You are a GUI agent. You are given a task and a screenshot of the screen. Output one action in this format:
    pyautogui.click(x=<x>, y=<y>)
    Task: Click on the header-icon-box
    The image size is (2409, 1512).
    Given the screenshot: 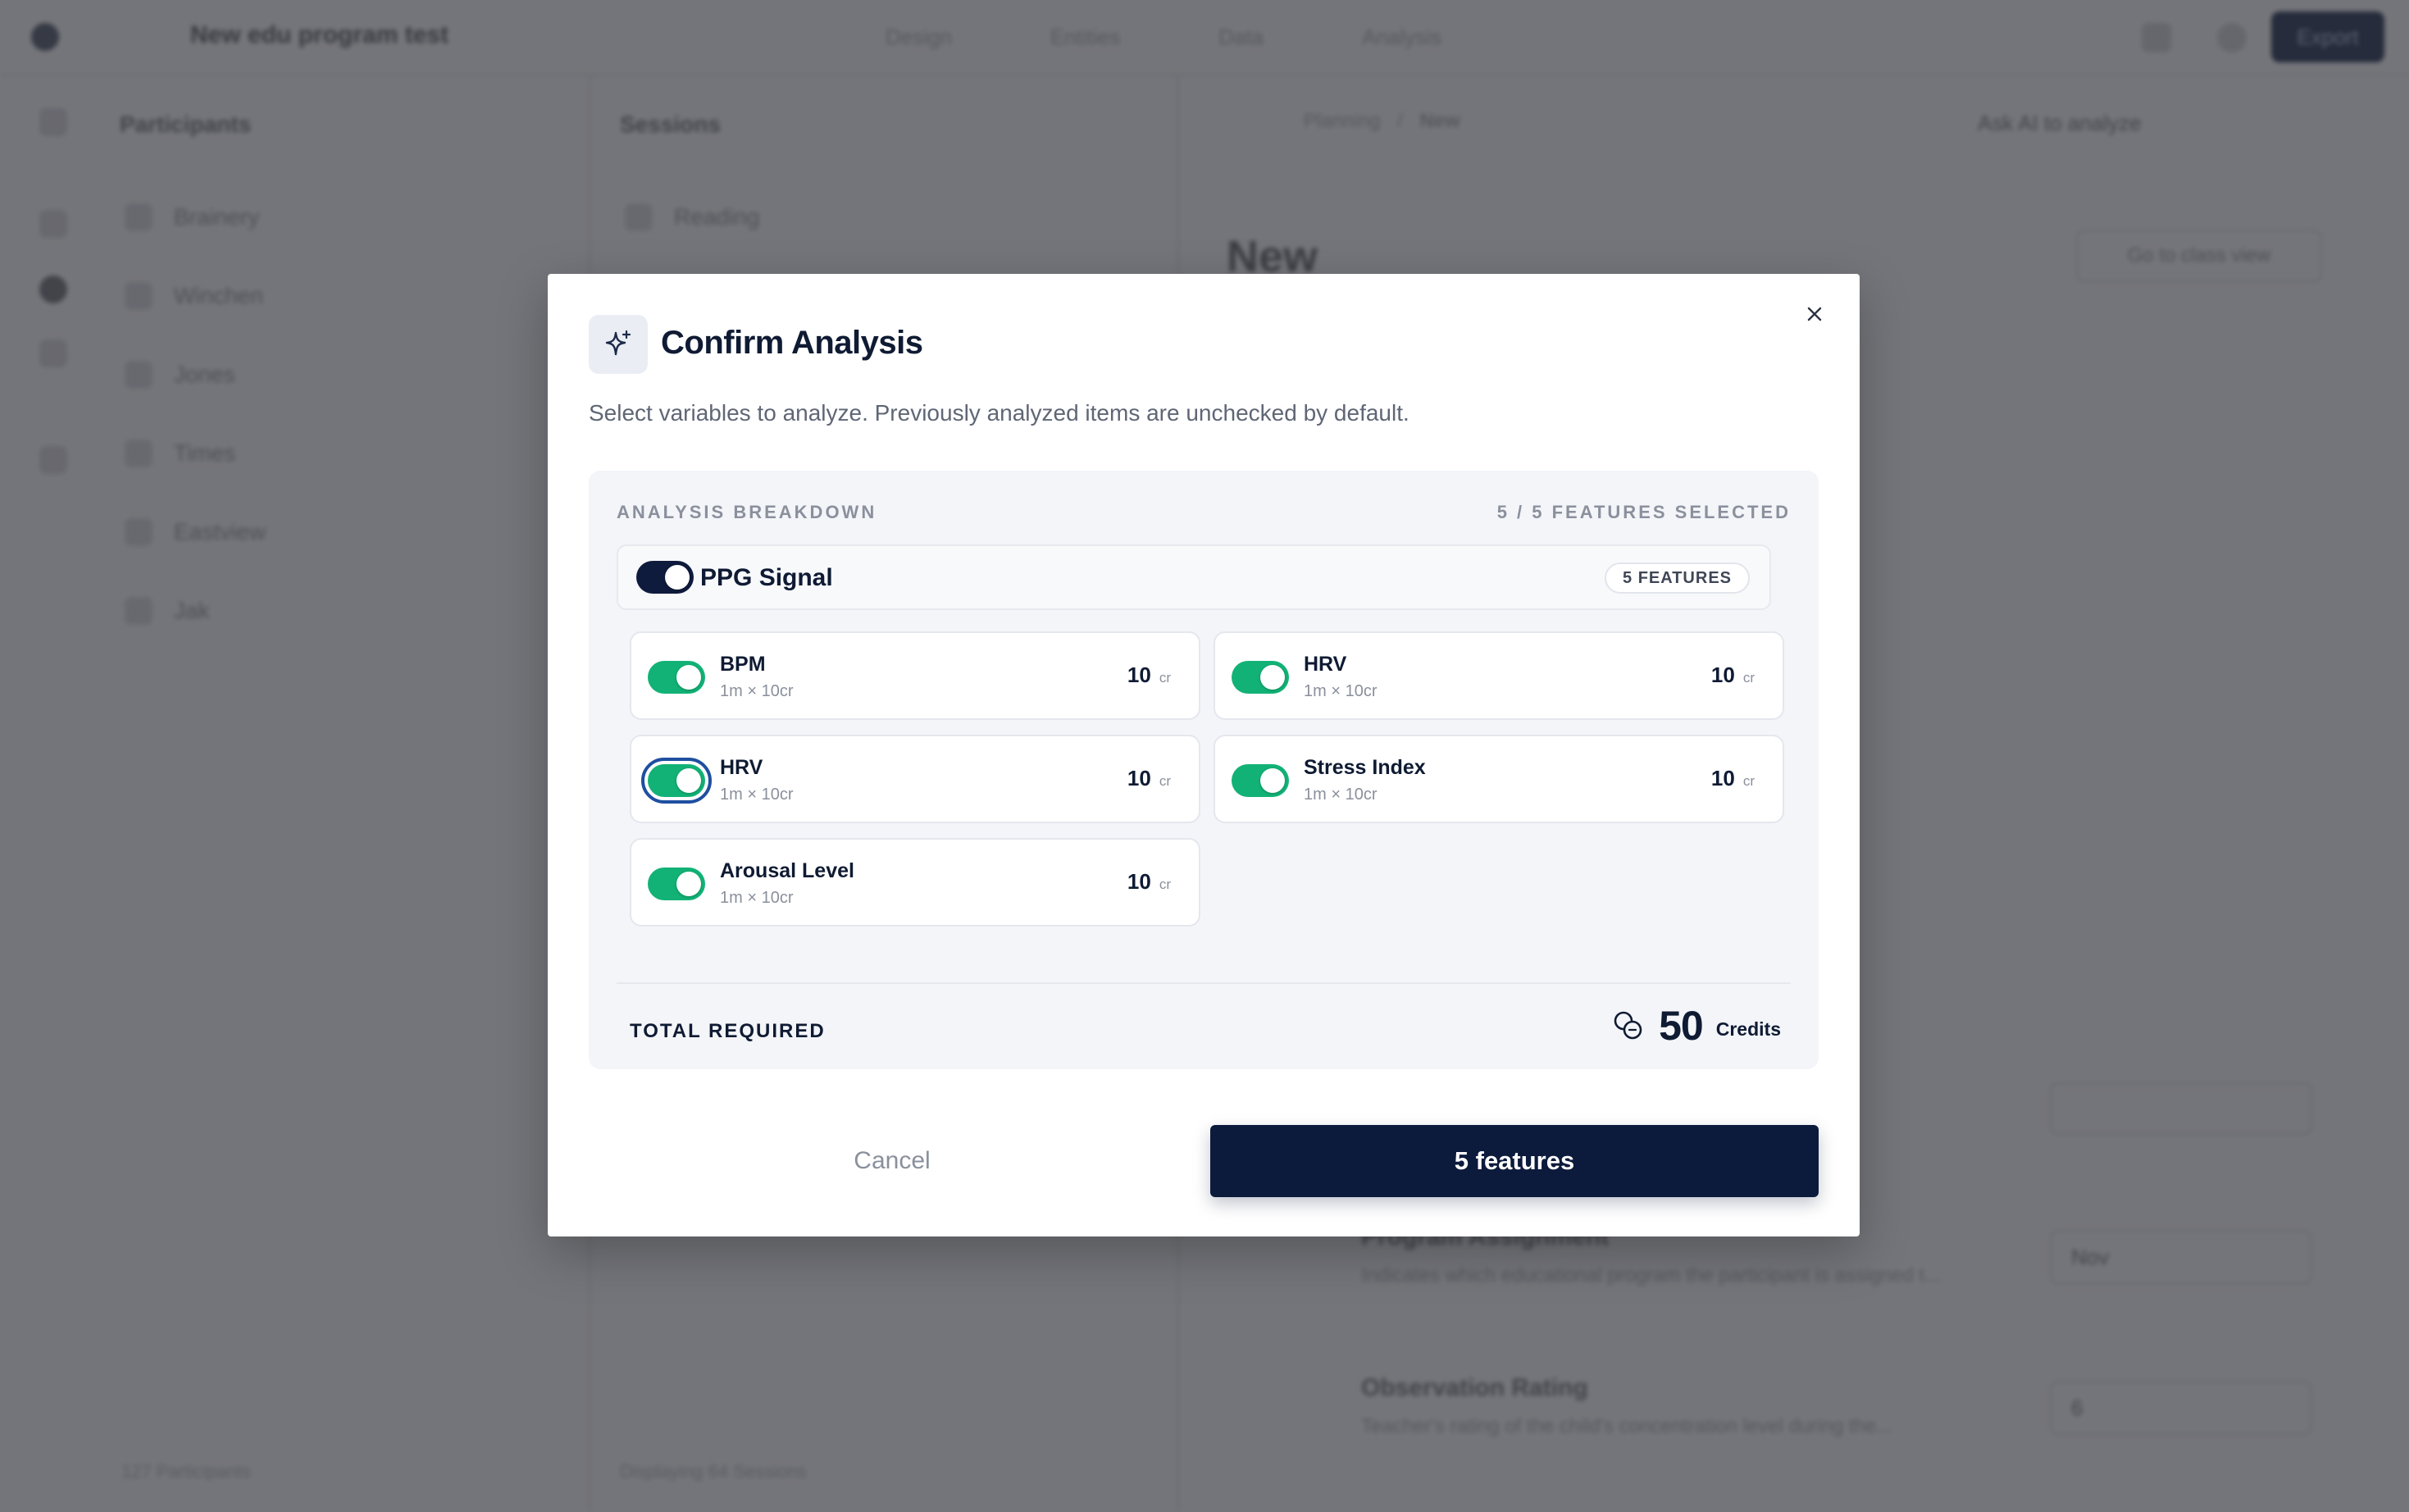 What is the action you would take?
    pyautogui.click(x=618, y=344)
    